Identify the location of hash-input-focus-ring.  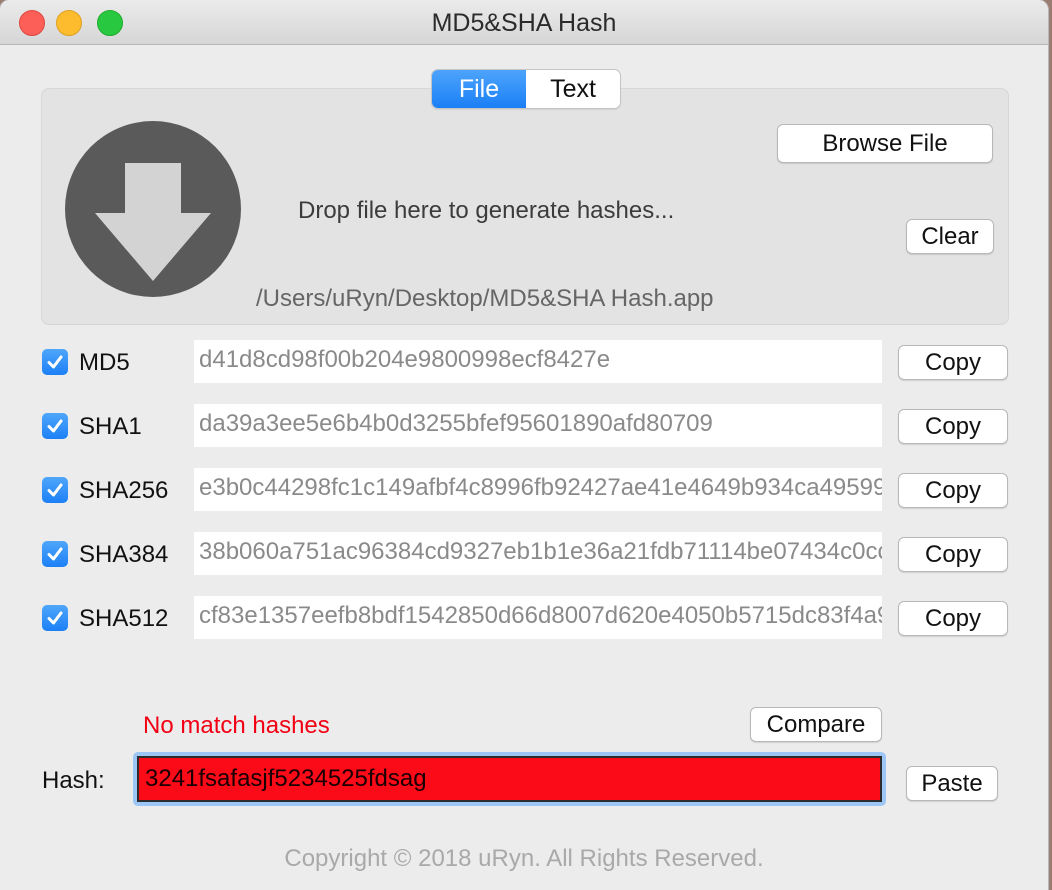
(509, 779).